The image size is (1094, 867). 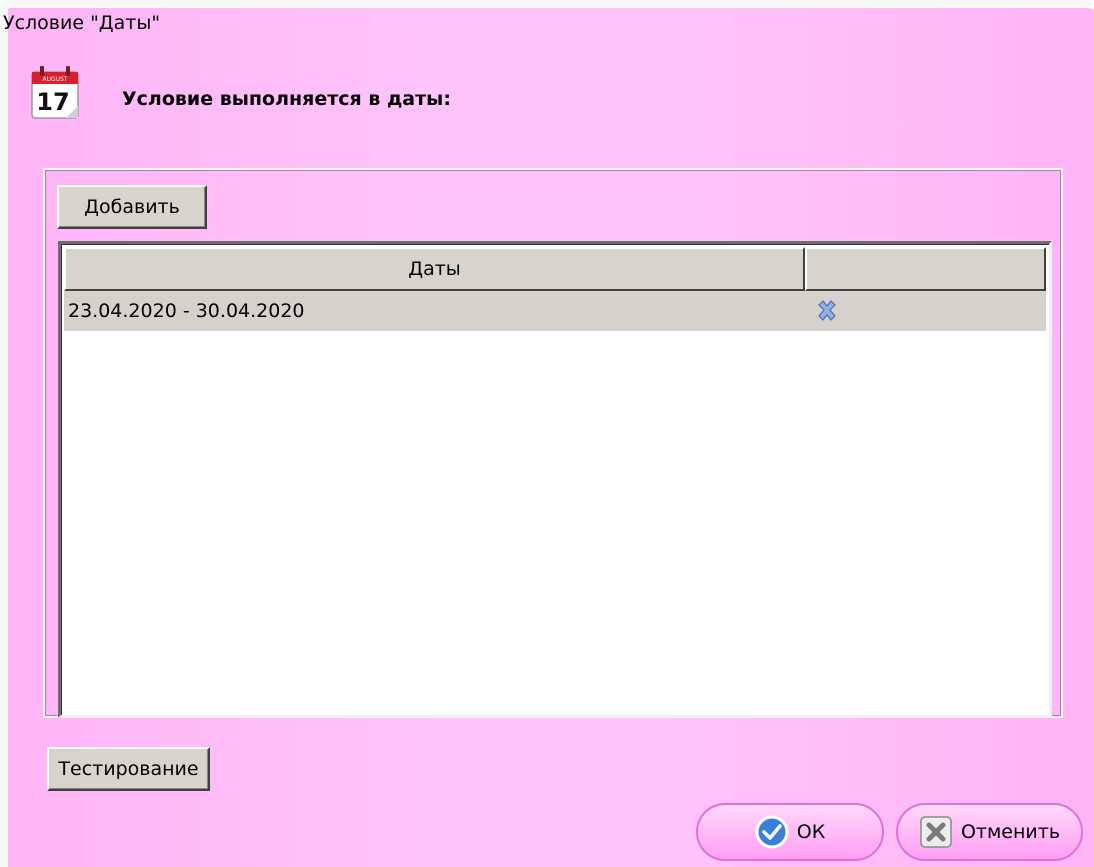 I want to click on cancel-x-icon, so click(x=936, y=832).